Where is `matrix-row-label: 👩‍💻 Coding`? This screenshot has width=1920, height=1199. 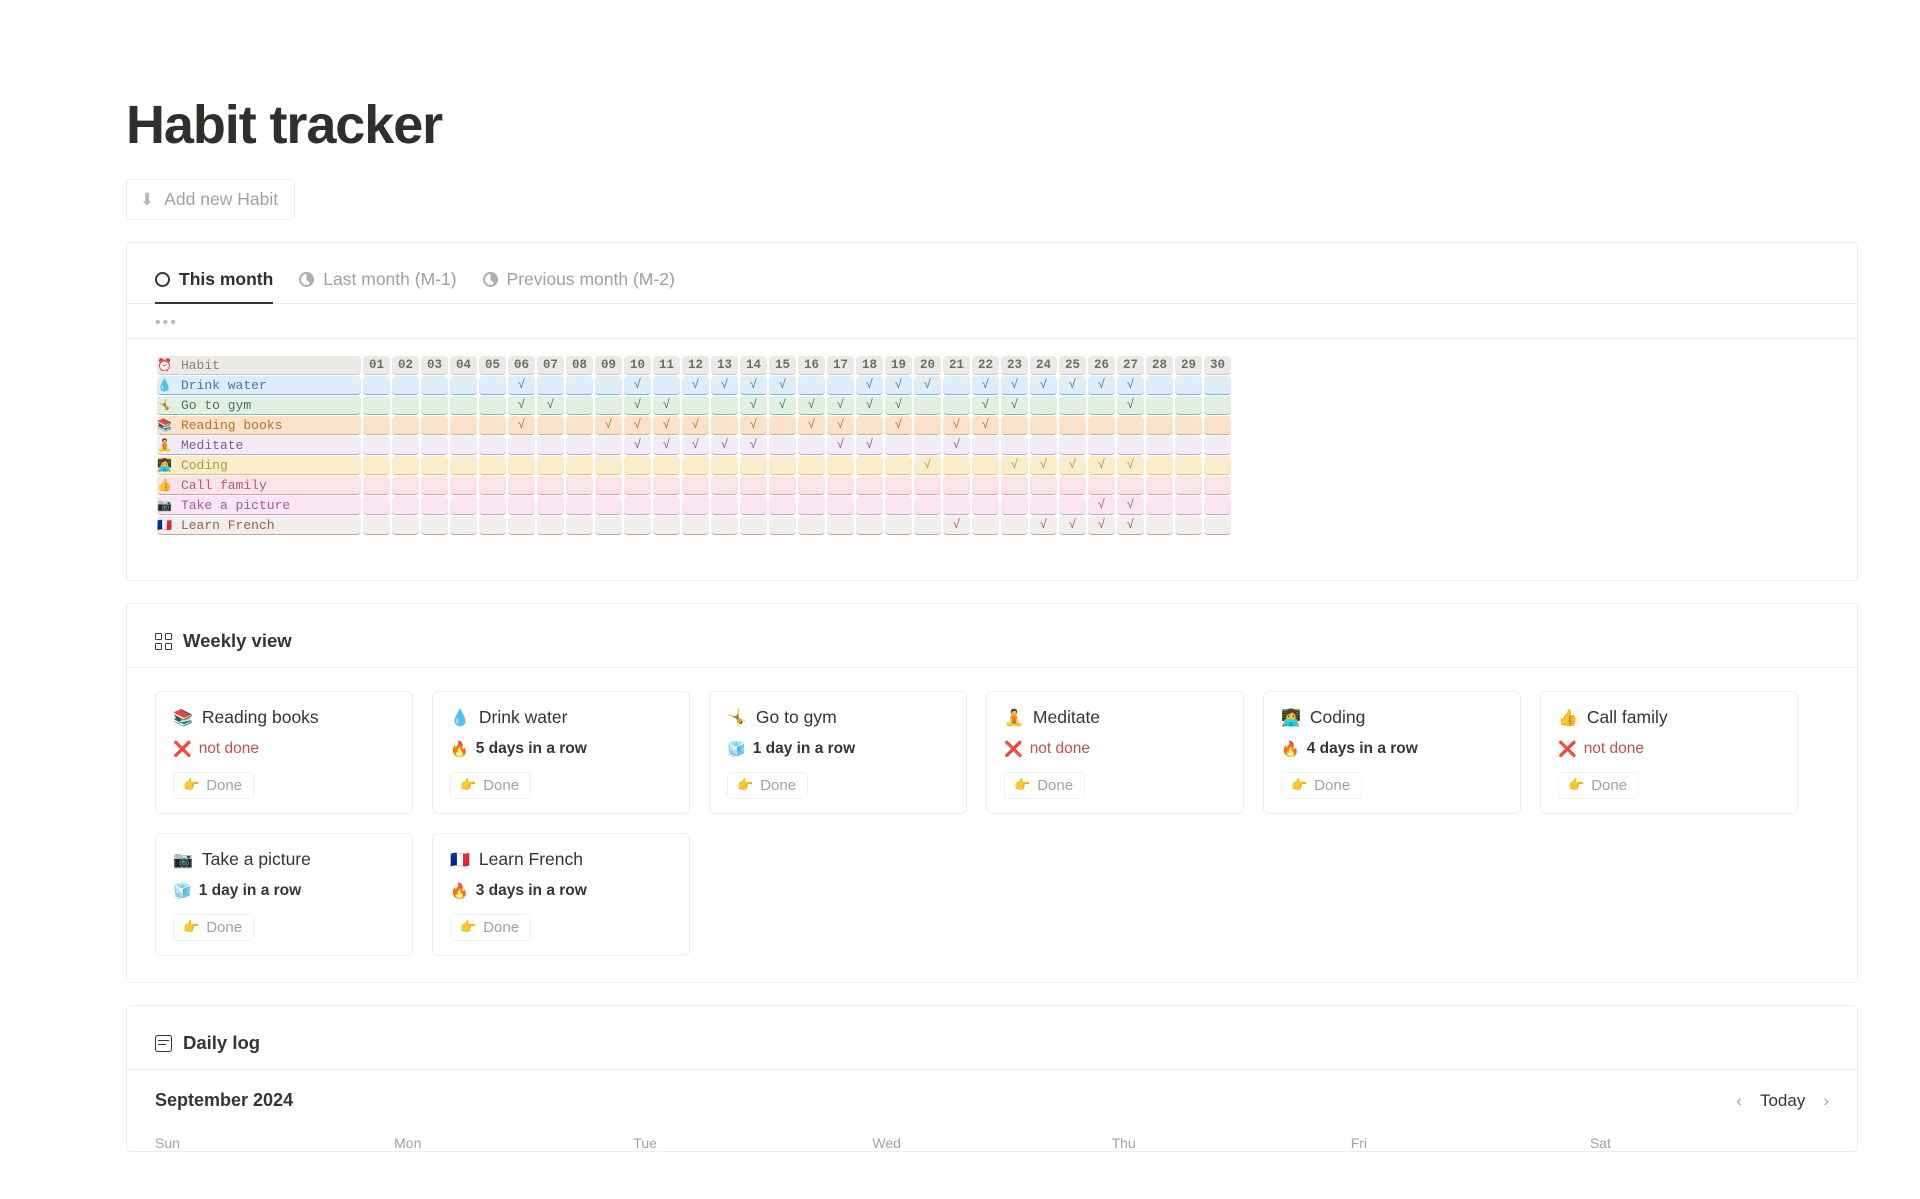
matrix-row-label: 👩‍💻 Coding is located at coordinates (259, 466).